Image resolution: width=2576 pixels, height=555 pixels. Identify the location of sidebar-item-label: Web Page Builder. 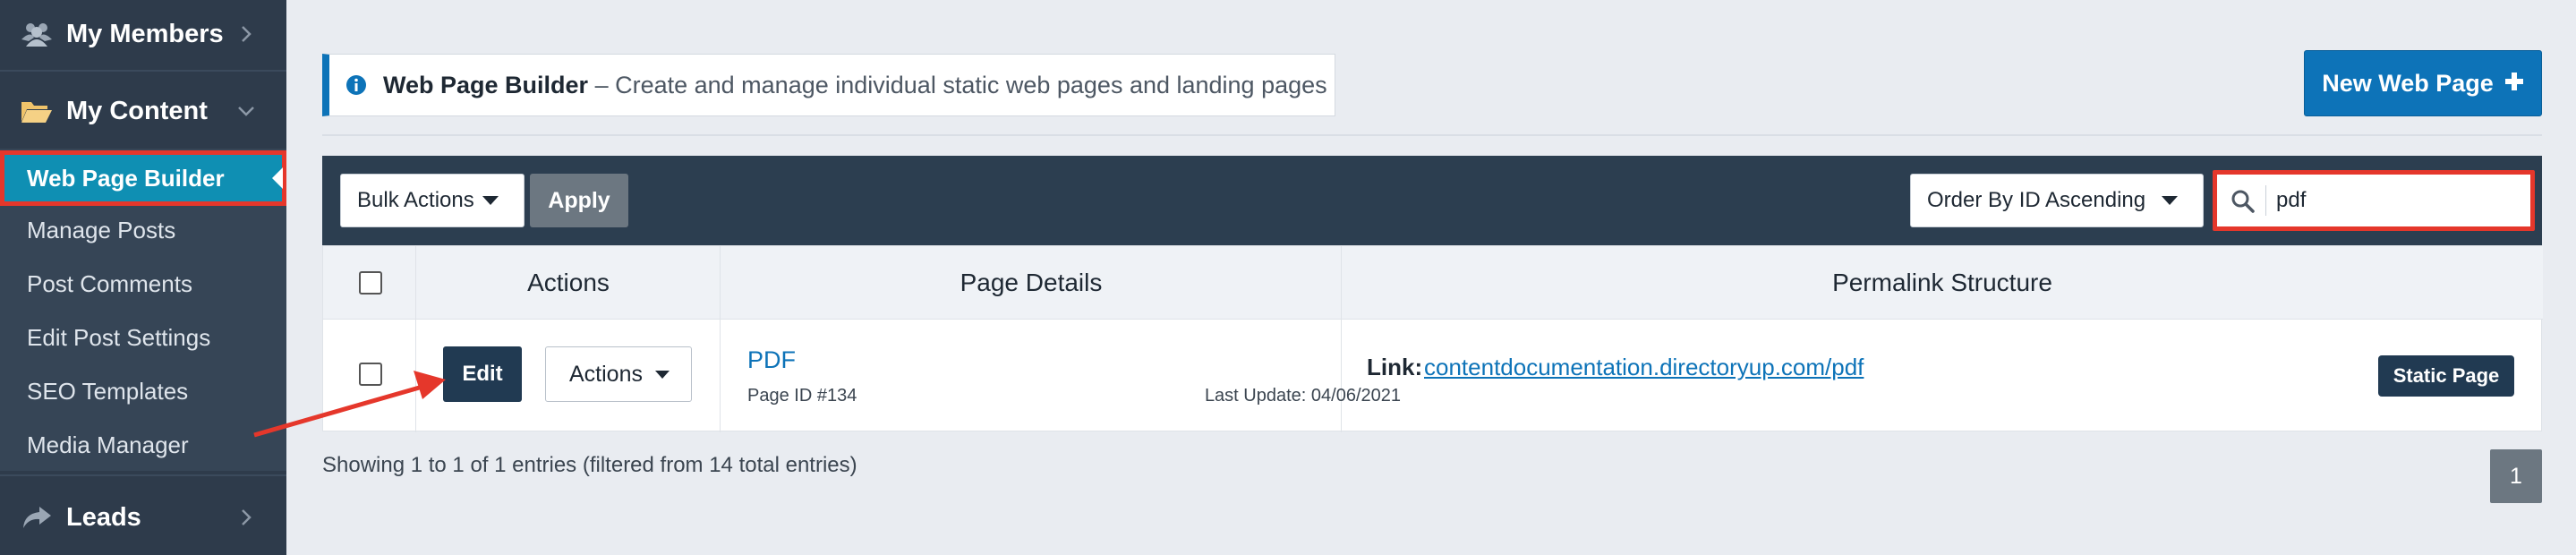
(126, 178).